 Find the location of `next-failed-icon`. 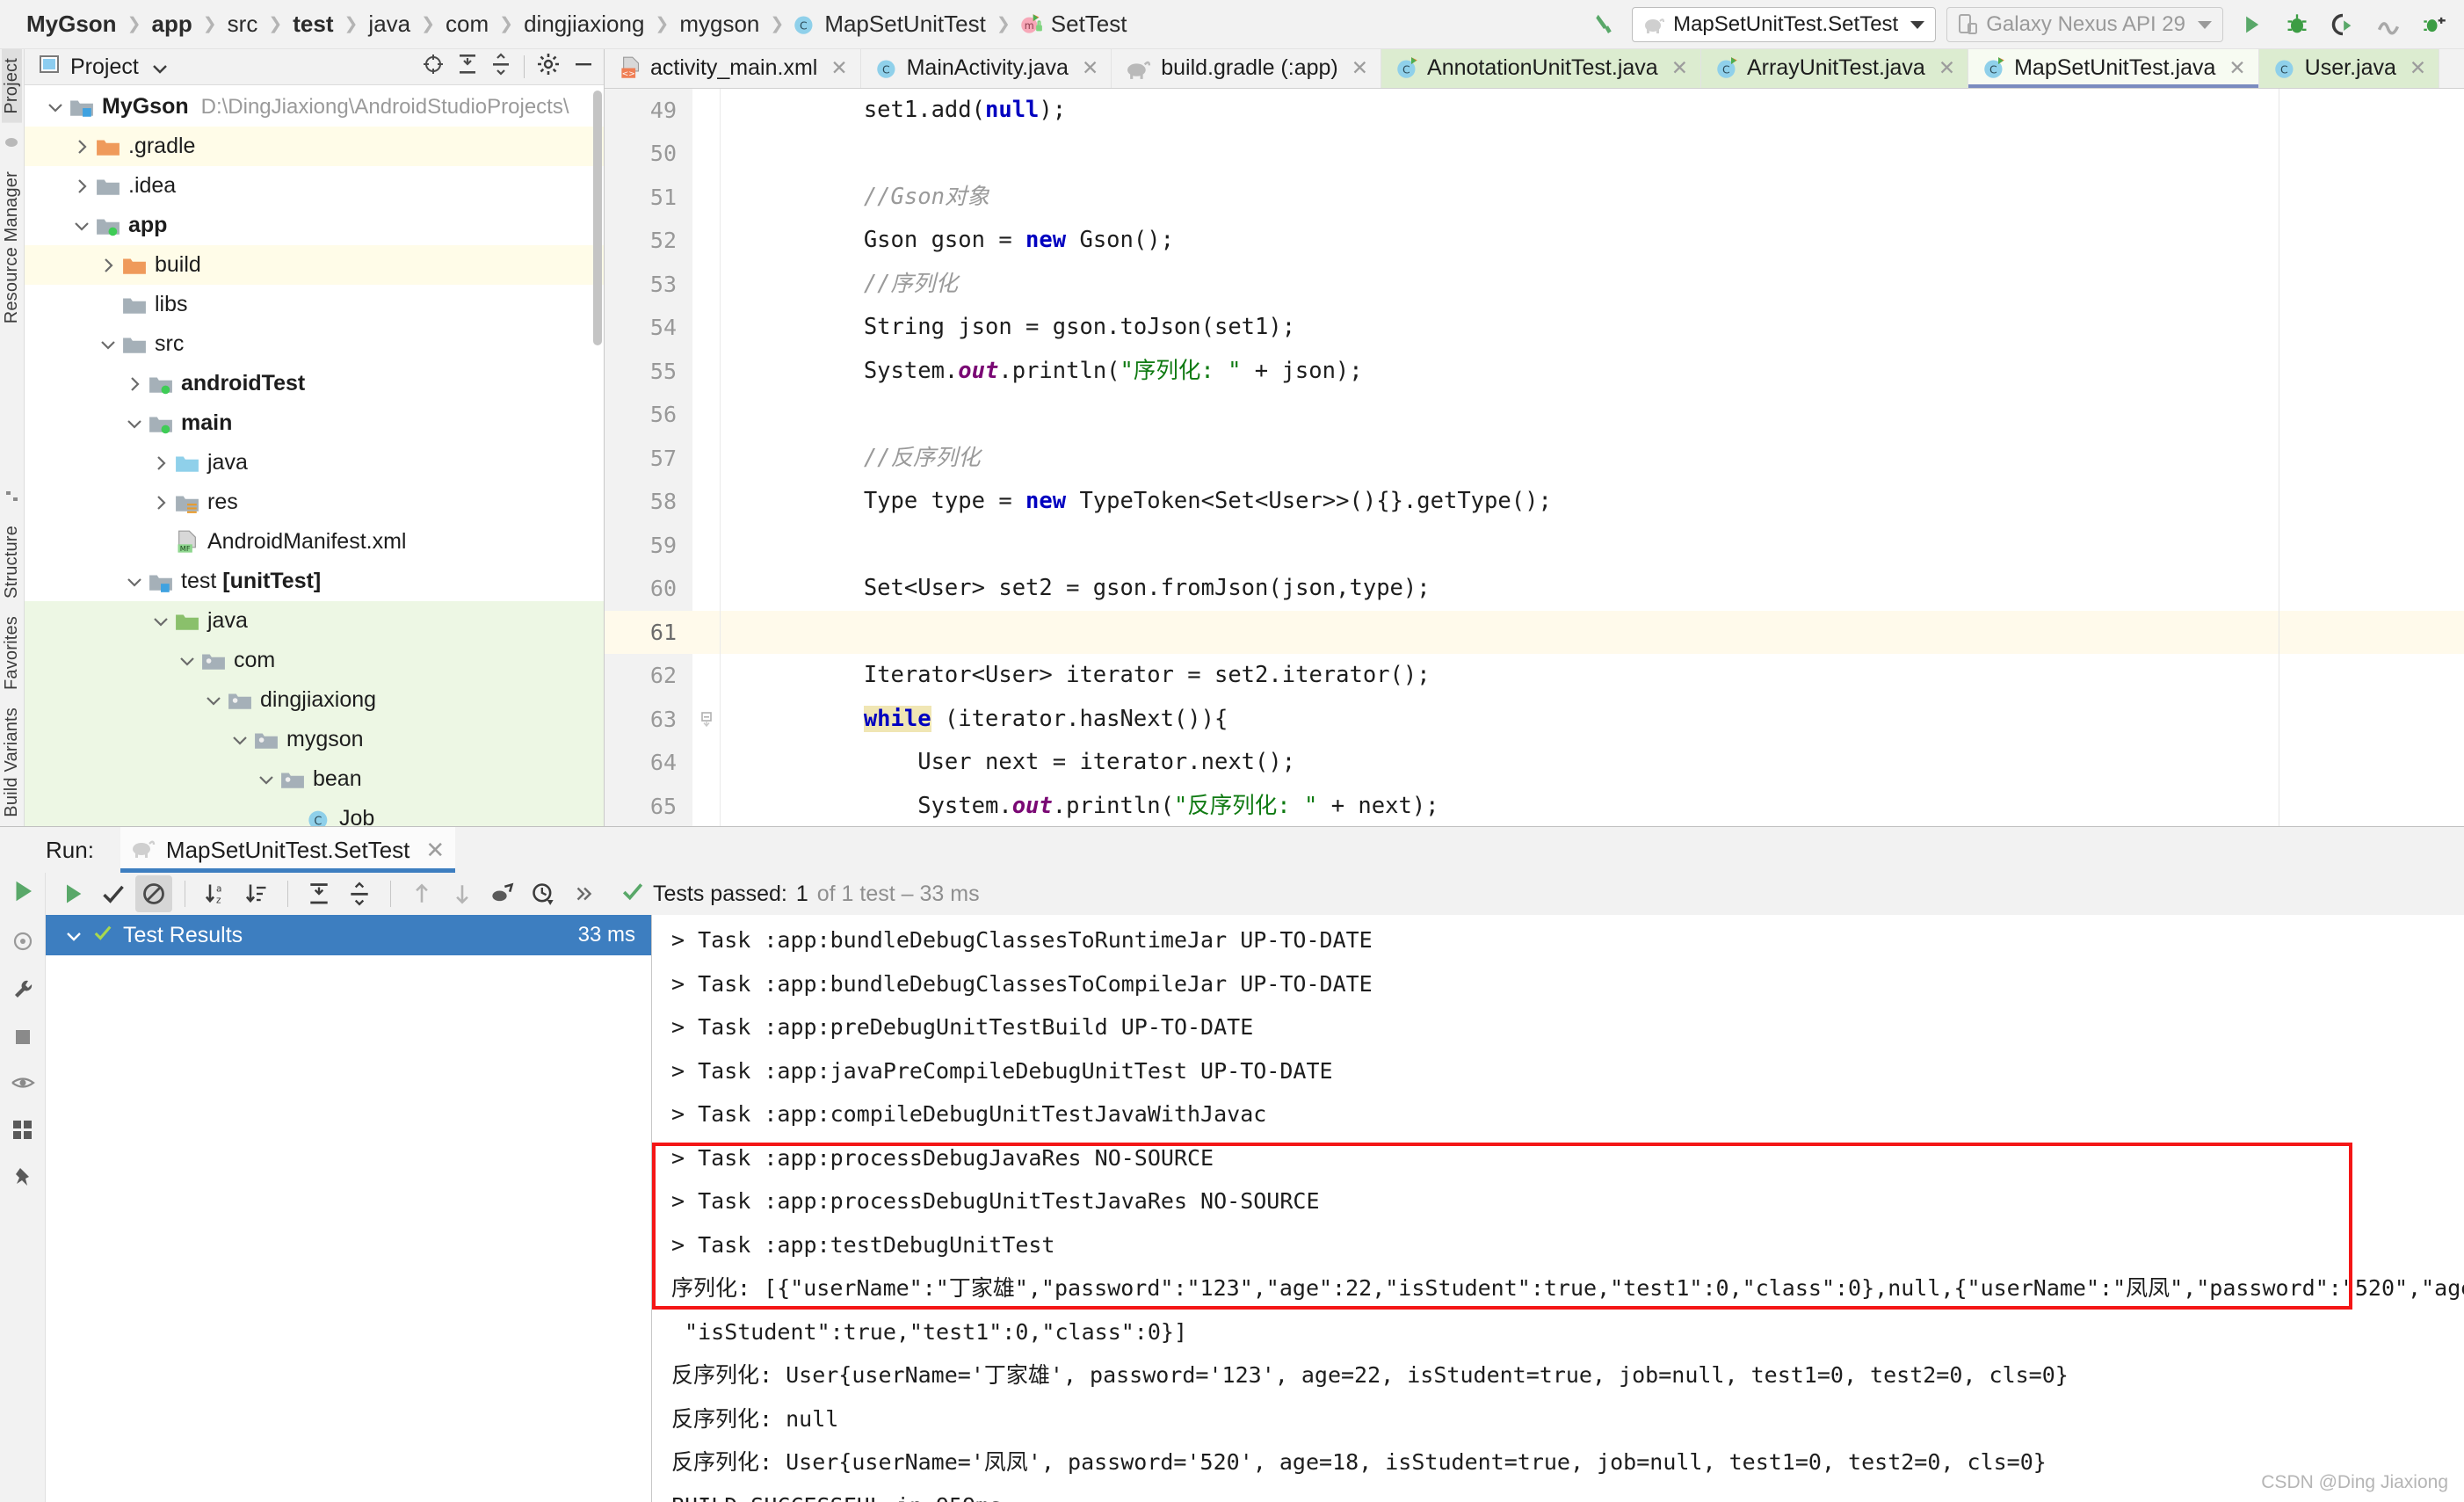

next-failed-icon is located at coordinates (462, 893).